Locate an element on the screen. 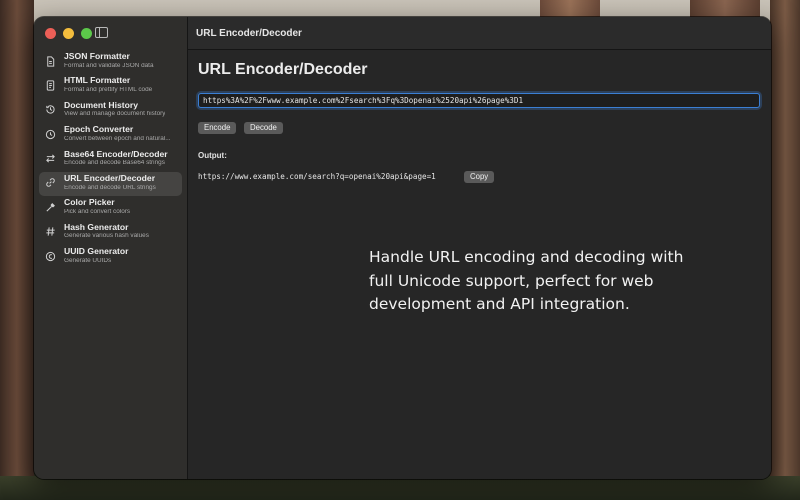  url-input is located at coordinates (479, 100).